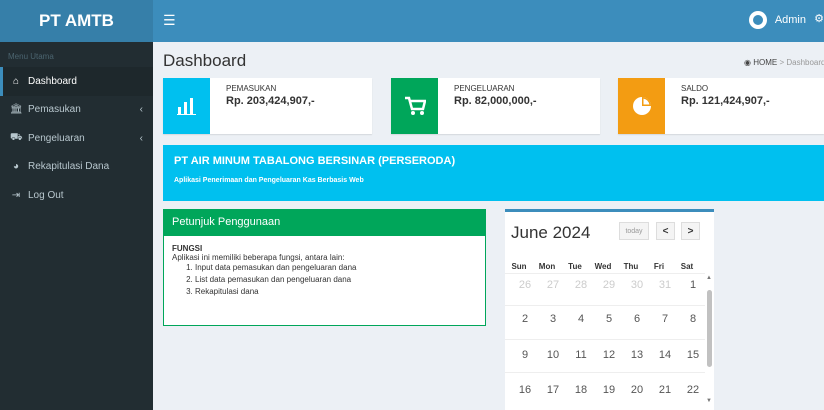 This screenshot has width=824, height=410. Describe the element at coordinates (340, 292) in the screenshot. I see `list-item: Rekapitulasi dana` at that location.